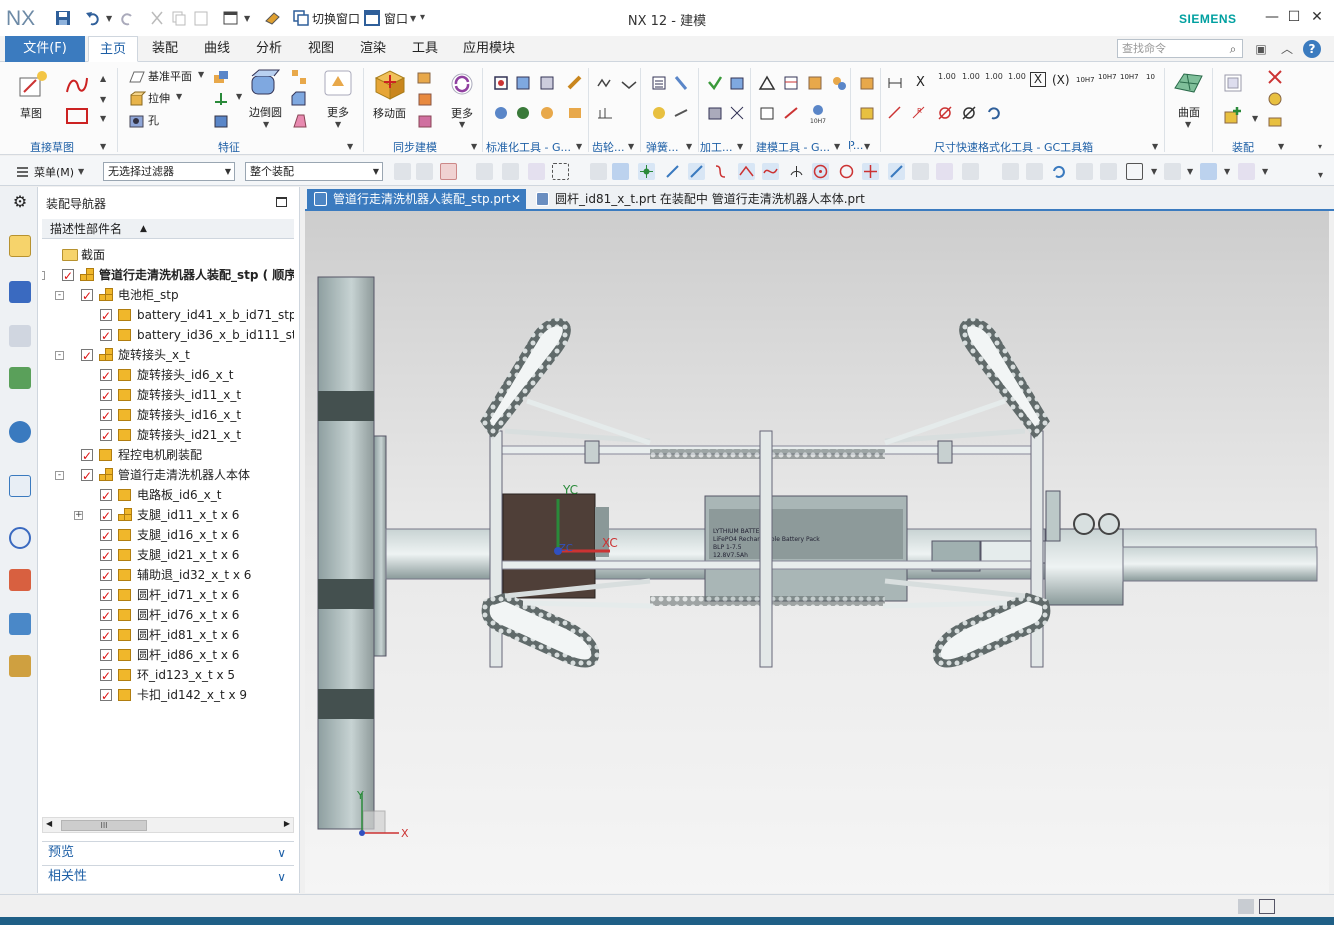  Describe the element at coordinates (462, 124) in the screenshot. I see `more-sync-dropdown-icon: ▼` at that location.